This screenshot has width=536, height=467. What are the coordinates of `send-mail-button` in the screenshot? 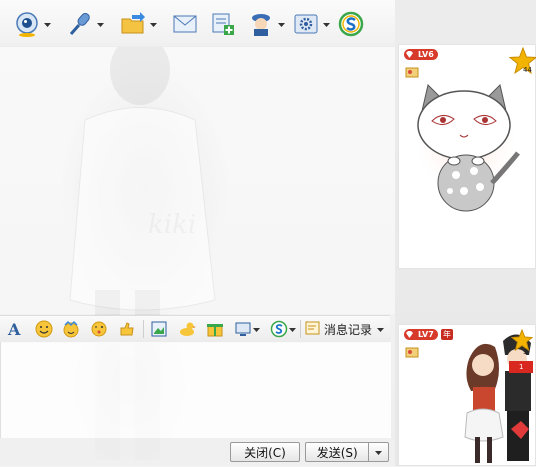 It's located at (186, 24).